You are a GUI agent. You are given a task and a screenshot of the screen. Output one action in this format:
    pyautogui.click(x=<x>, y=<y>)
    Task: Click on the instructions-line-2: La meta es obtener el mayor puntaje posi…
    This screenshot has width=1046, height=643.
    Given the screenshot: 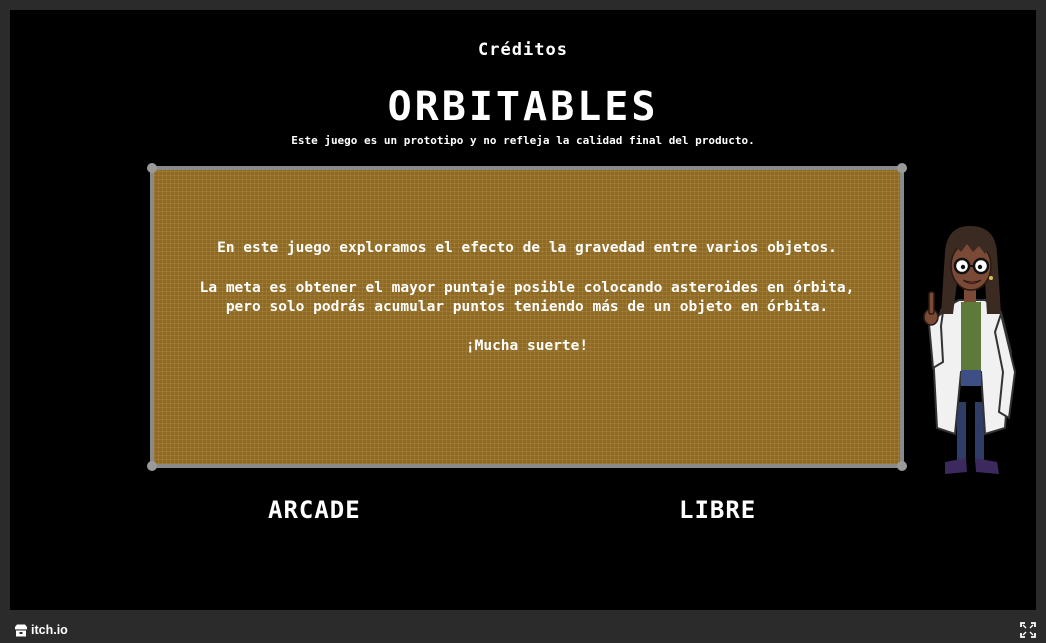 What is the action you would take?
    pyautogui.click(x=527, y=288)
    